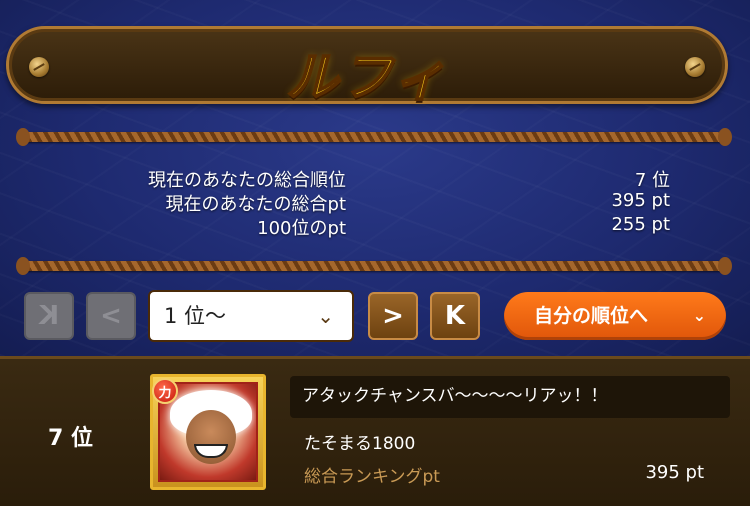  What do you see at coordinates (367, 78) in the screenshot?
I see `page-title: ルフィ` at bounding box center [367, 78].